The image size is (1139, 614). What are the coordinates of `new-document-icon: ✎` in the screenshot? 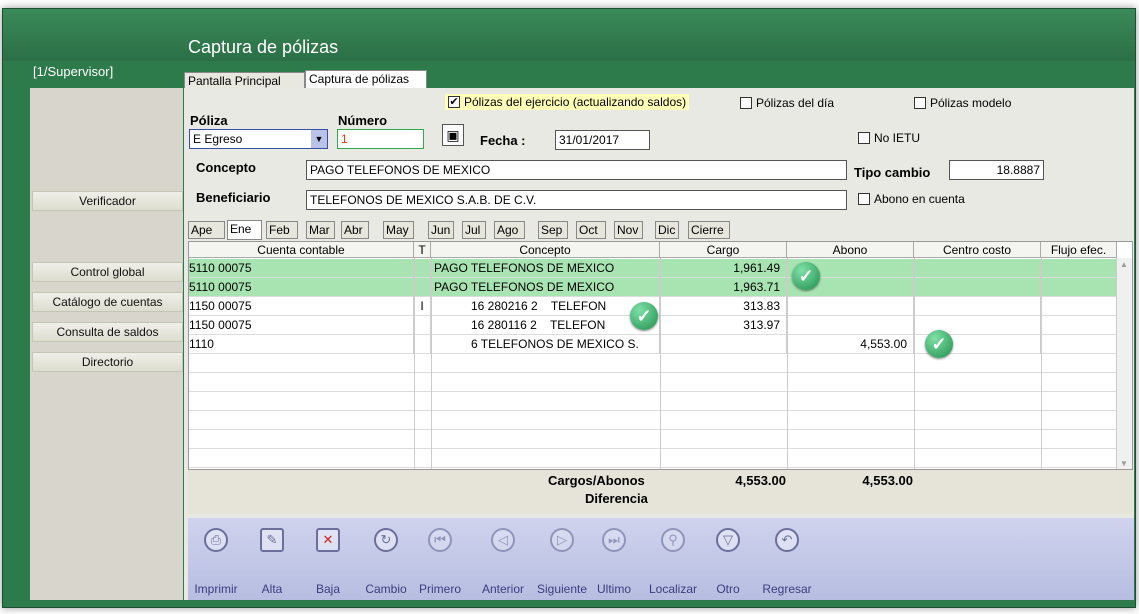 It's located at (272, 540).